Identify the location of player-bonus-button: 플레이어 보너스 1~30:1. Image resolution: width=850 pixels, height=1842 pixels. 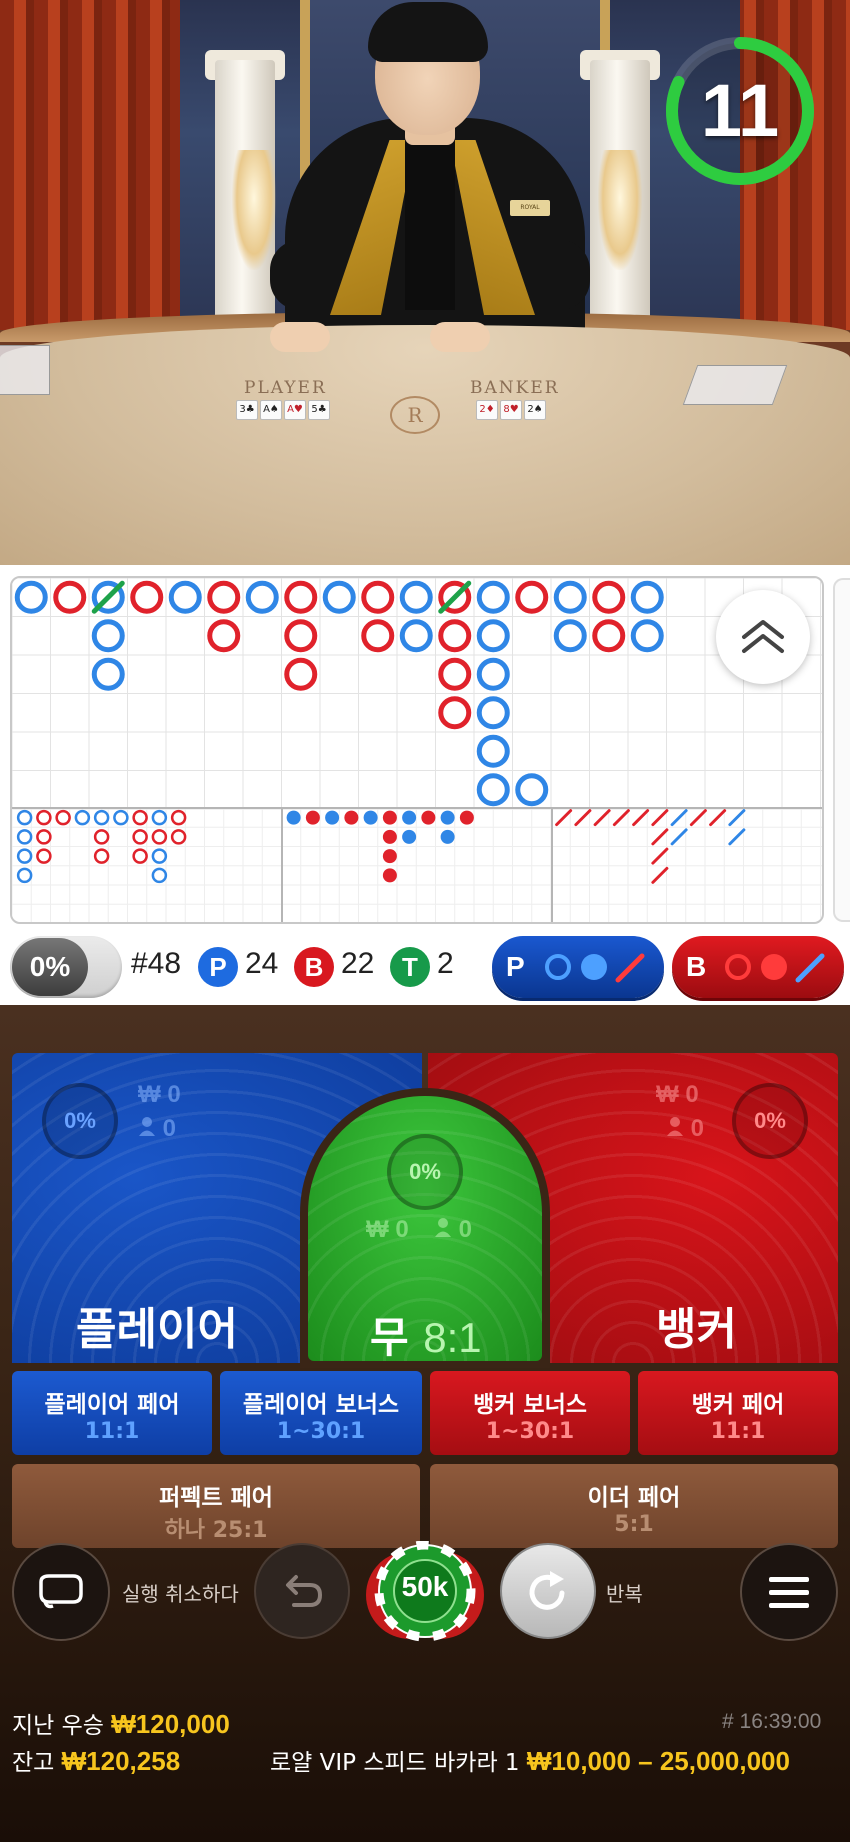
(321, 1413).